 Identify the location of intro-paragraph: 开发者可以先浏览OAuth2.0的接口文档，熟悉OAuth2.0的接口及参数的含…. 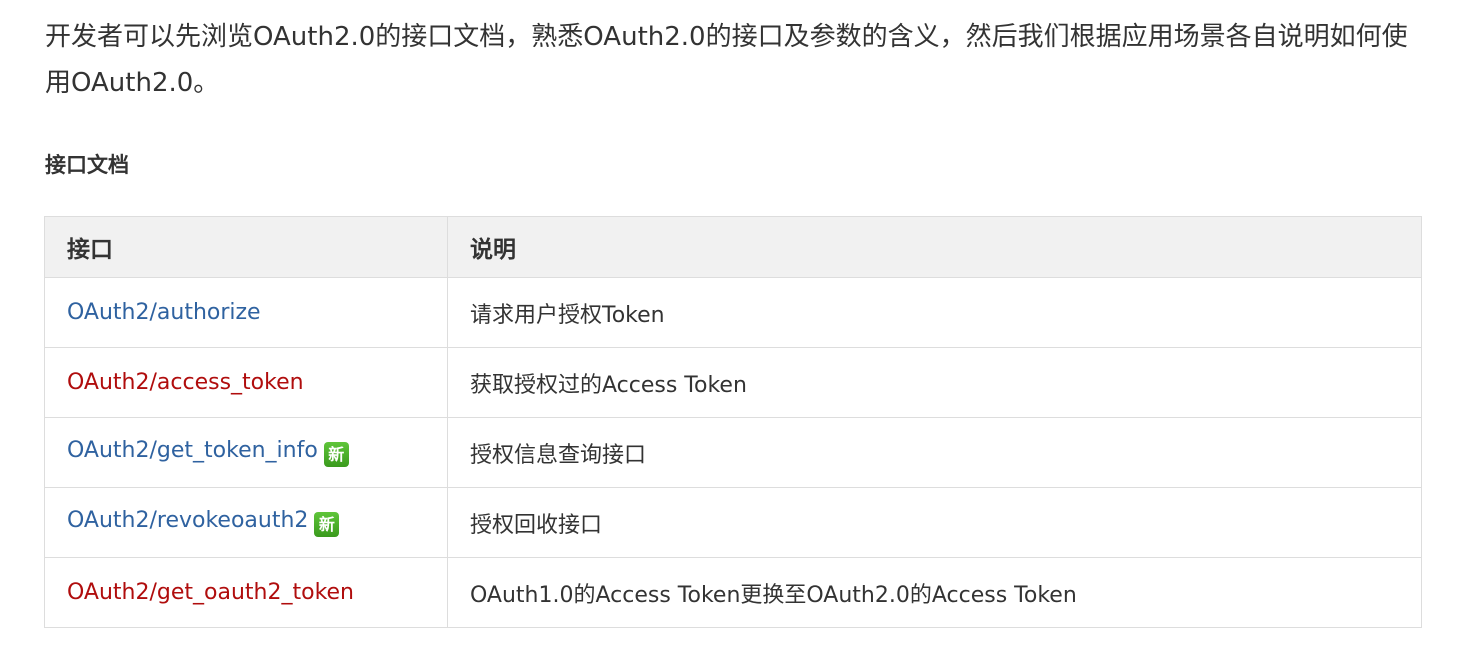
(726, 60).